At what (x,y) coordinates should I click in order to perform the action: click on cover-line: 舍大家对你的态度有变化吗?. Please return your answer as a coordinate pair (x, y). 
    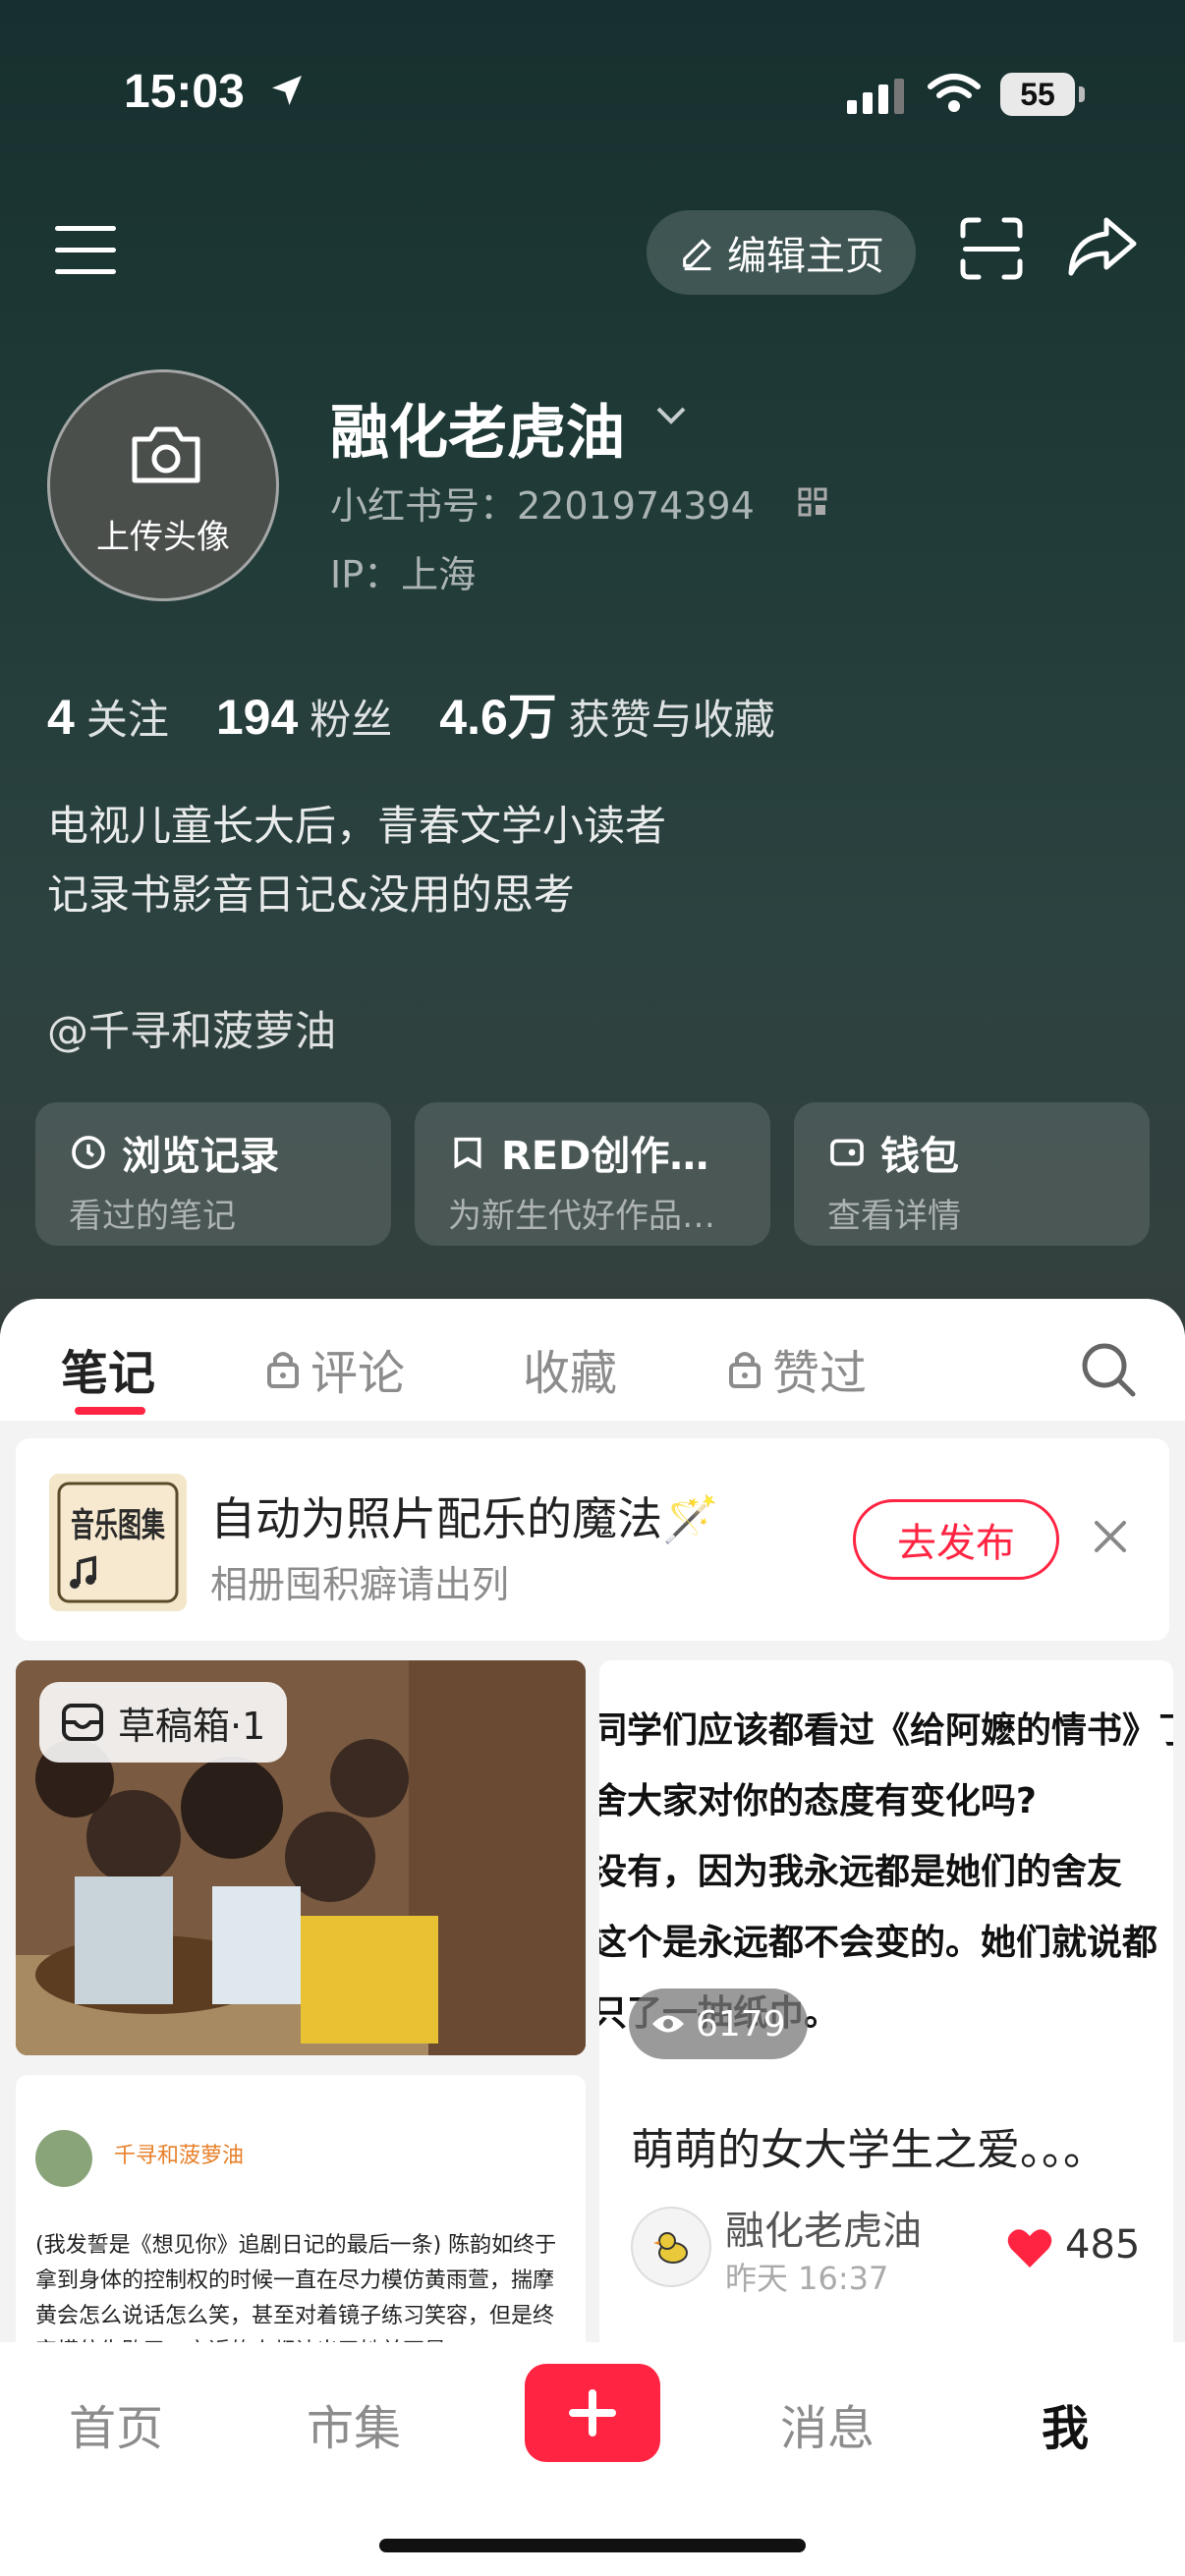
    Looking at the image, I should click on (818, 1801).